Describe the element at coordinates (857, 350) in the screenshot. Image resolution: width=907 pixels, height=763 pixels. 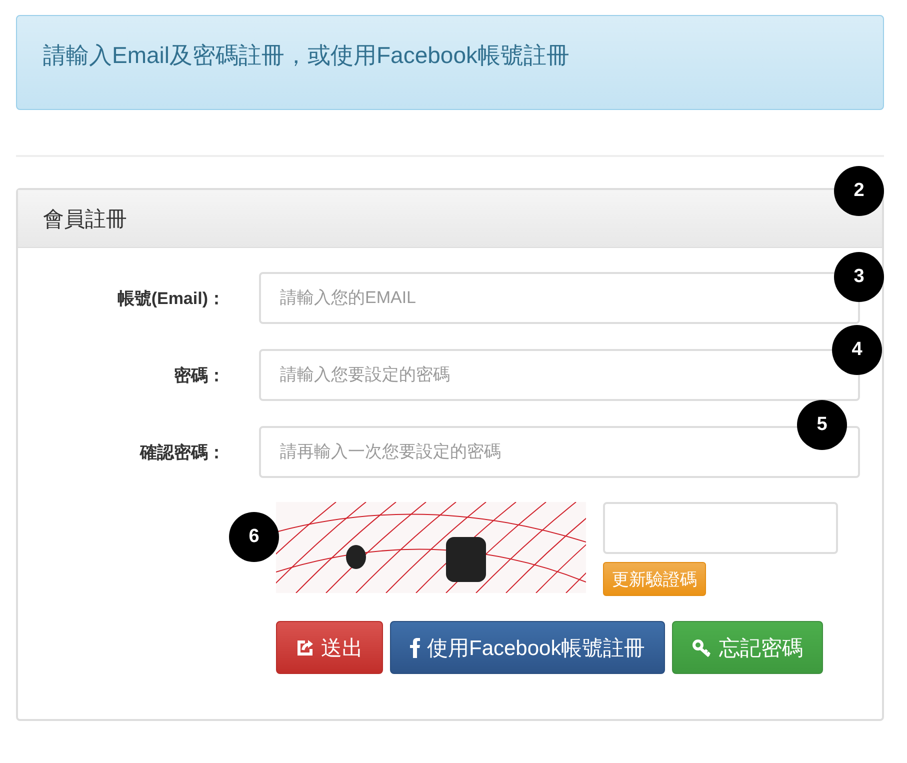
I see `number-badge: 4` at that location.